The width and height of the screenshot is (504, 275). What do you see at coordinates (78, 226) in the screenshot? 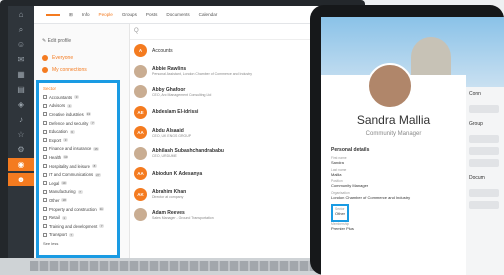
I see `sector-option: Training and development 7` at bounding box center [78, 226].